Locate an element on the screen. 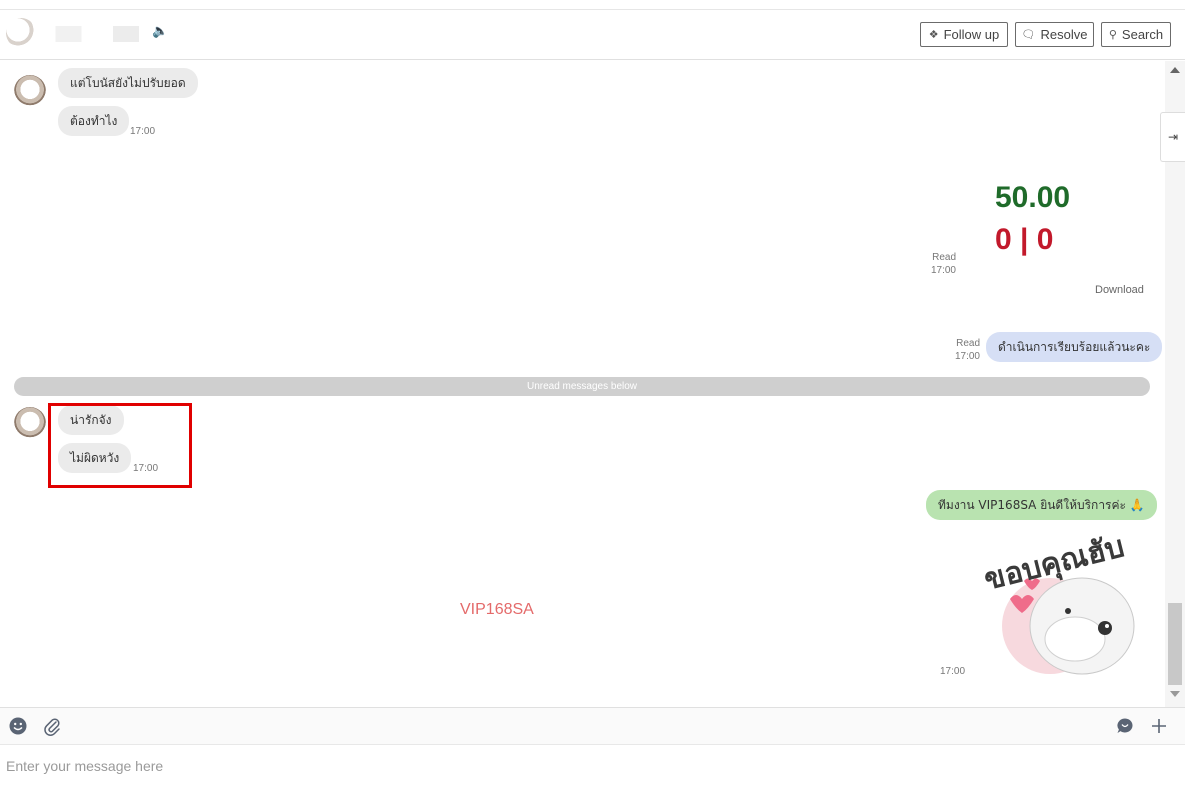 This screenshot has width=1185, height=786. collapse-panel-button: ⇥ is located at coordinates (1172, 137).